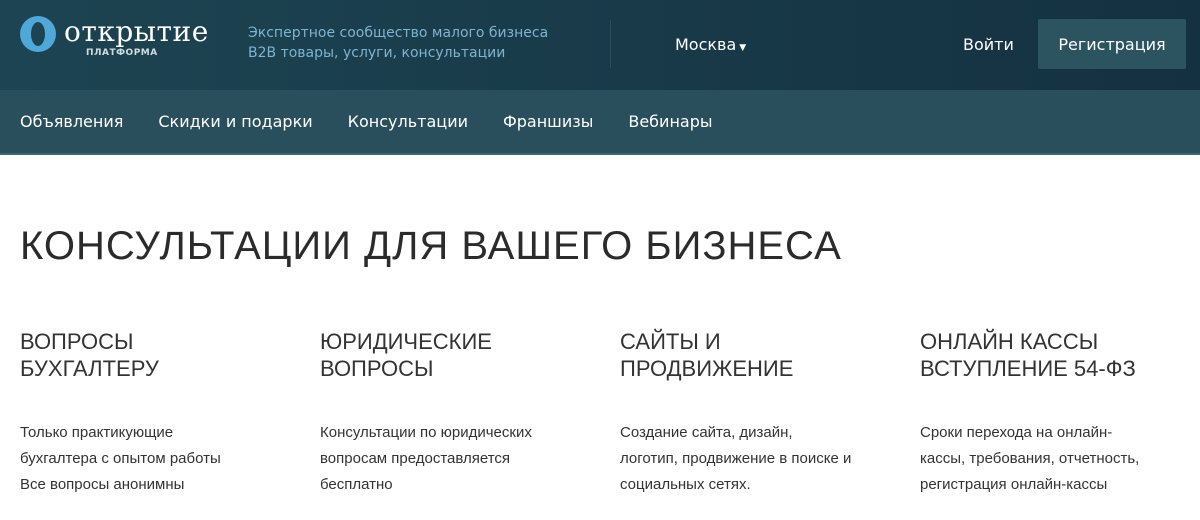  What do you see at coordinates (415, 458) in the screenshot?
I see `card-description-line: вопросам предоставляется` at bounding box center [415, 458].